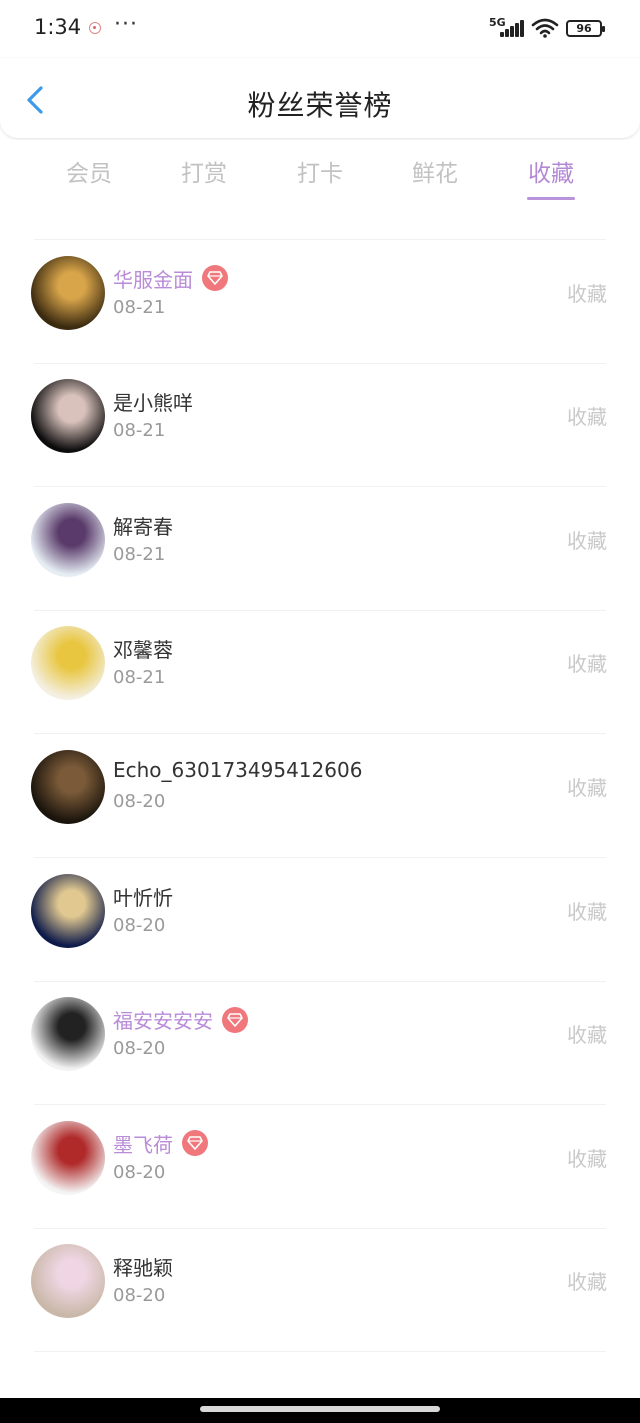  Describe the element at coordinates (143, 1144) in the screenshot. I see `fan-name: 墨飞荷` at that location.